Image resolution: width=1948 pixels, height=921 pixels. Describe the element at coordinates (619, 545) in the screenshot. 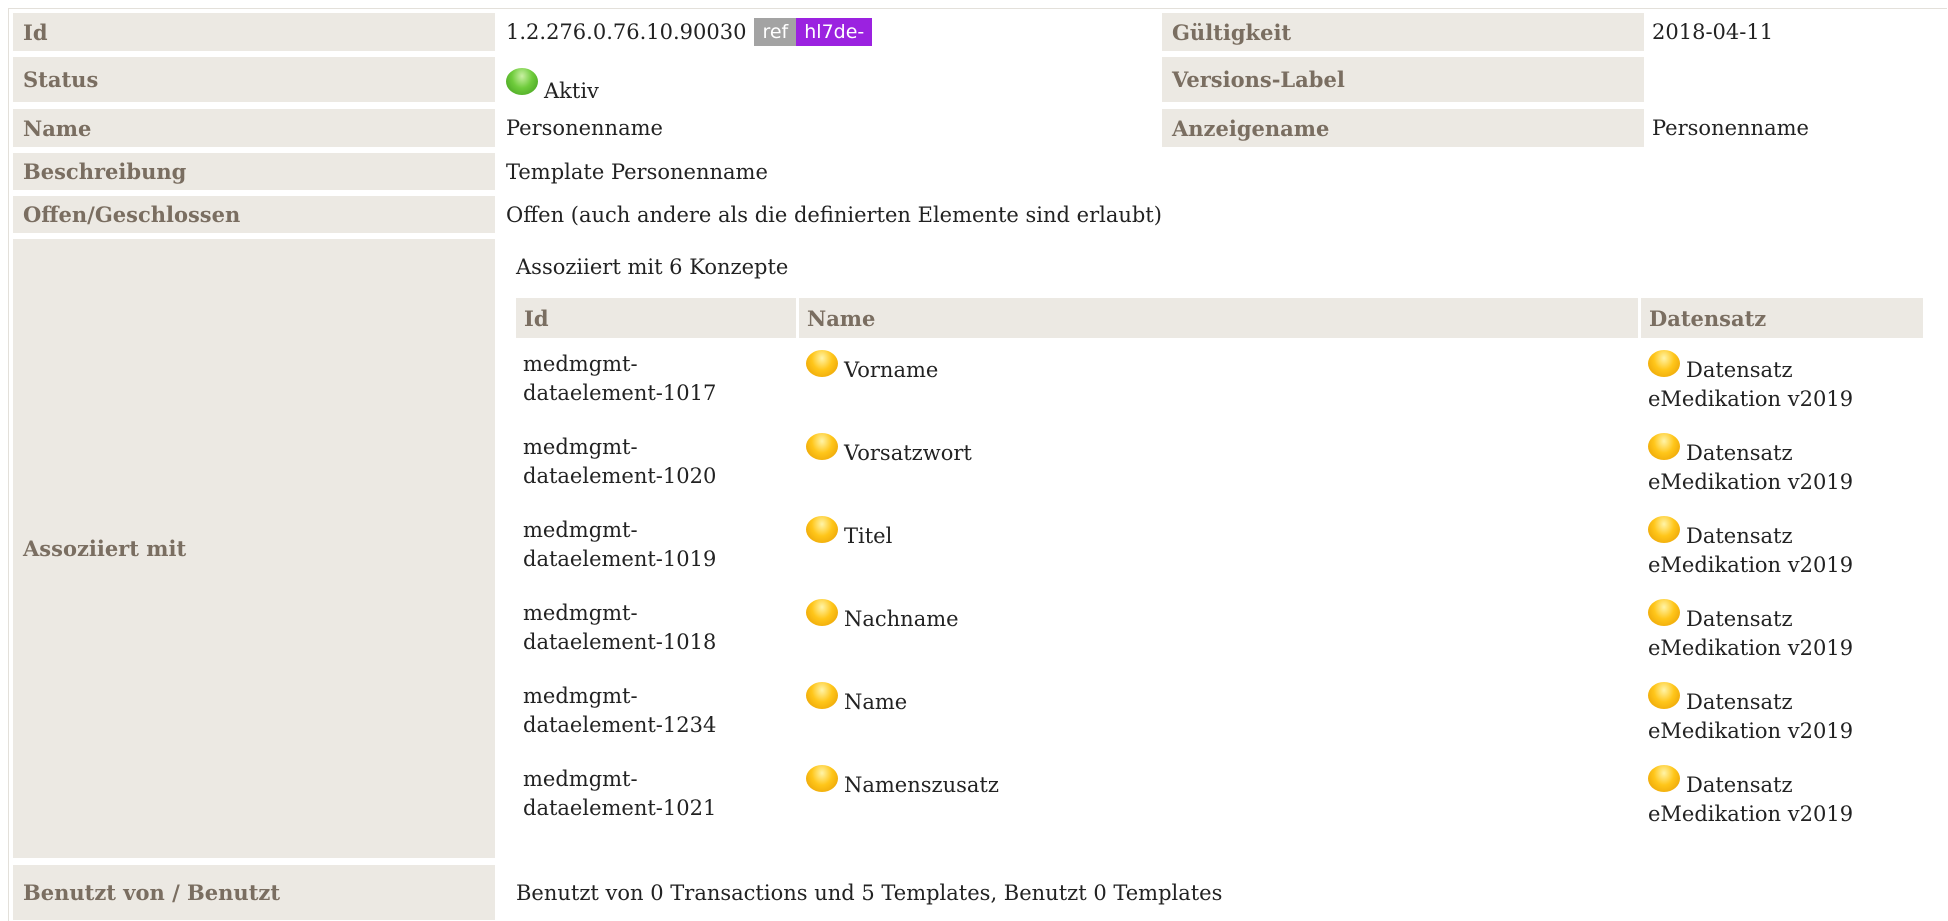

I see `concept-id: medmgmt-dataelement-1019` at that location.